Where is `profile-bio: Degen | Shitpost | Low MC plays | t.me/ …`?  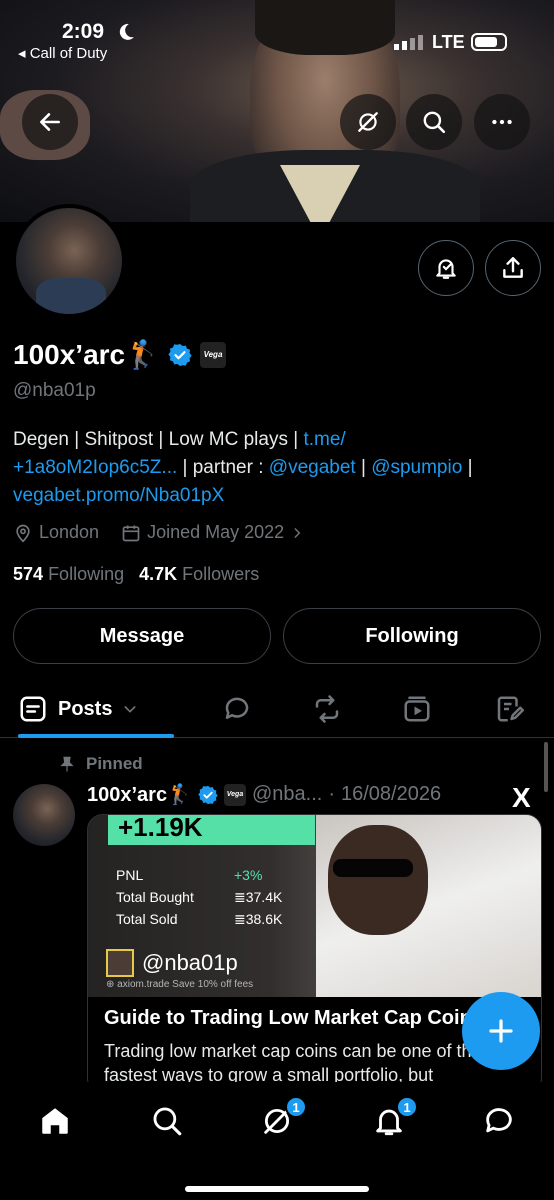 profile-bio: Degen | Shitpost | Low MC plays | t.me/ … is located at coordinates (278, 468).